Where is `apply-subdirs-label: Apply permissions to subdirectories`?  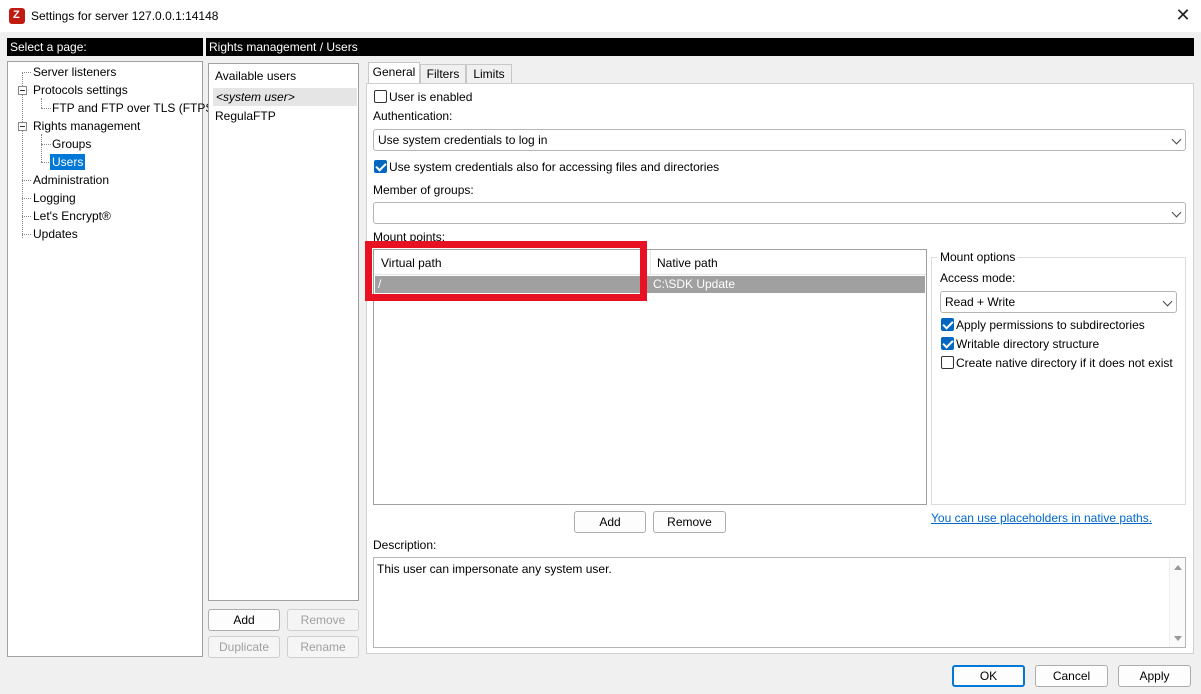
apply-subdirs-label: Apply permissions to subdirectories is located at coordinates (1050, 325).